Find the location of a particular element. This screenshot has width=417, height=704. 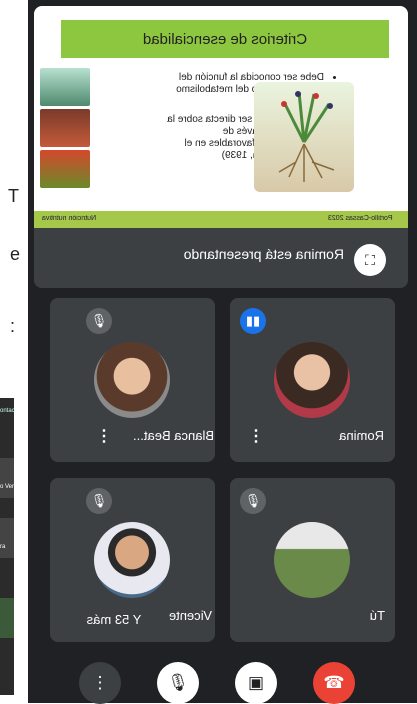

camera-off-icon: ▣ is located at coordinates (256, 682).